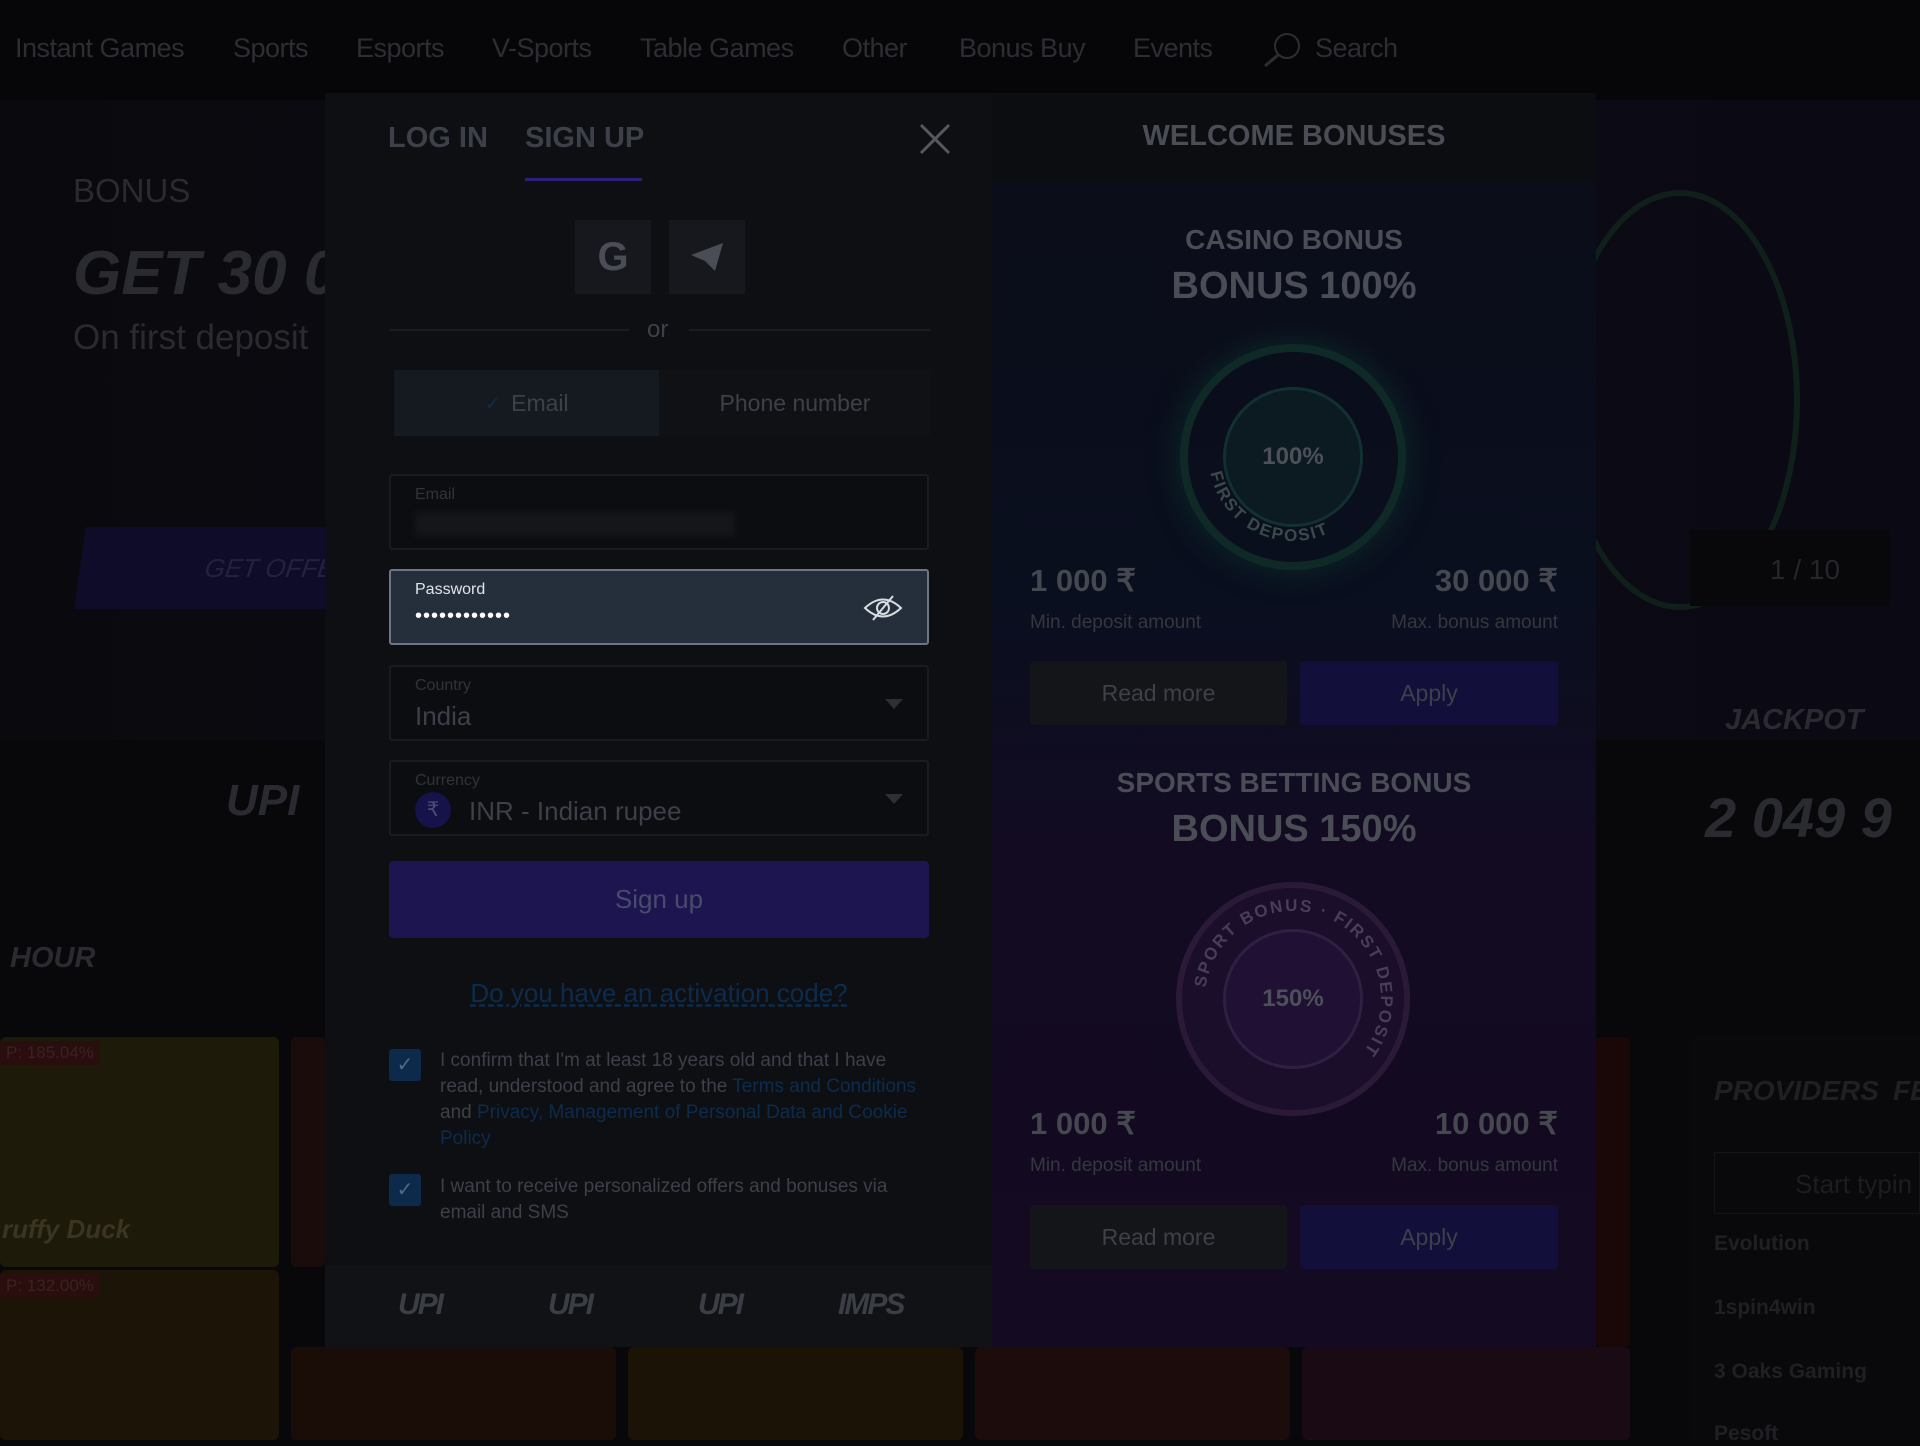 This screenshot has height=1446, width=1920. I want to click on marketing-consent-checkbox: ✓, so click(405, 1190).